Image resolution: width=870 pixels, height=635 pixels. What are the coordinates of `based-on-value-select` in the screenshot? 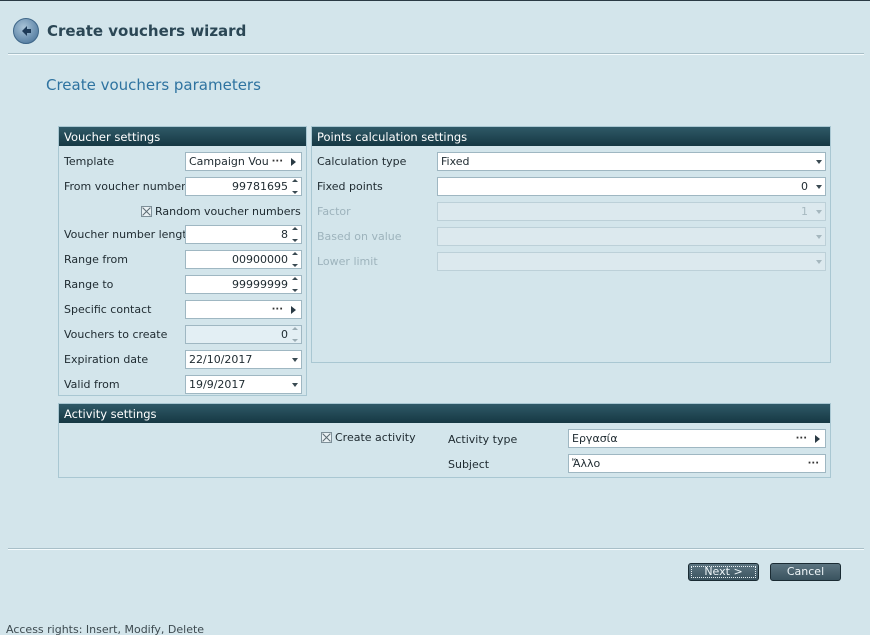 It's located at (631, 236).